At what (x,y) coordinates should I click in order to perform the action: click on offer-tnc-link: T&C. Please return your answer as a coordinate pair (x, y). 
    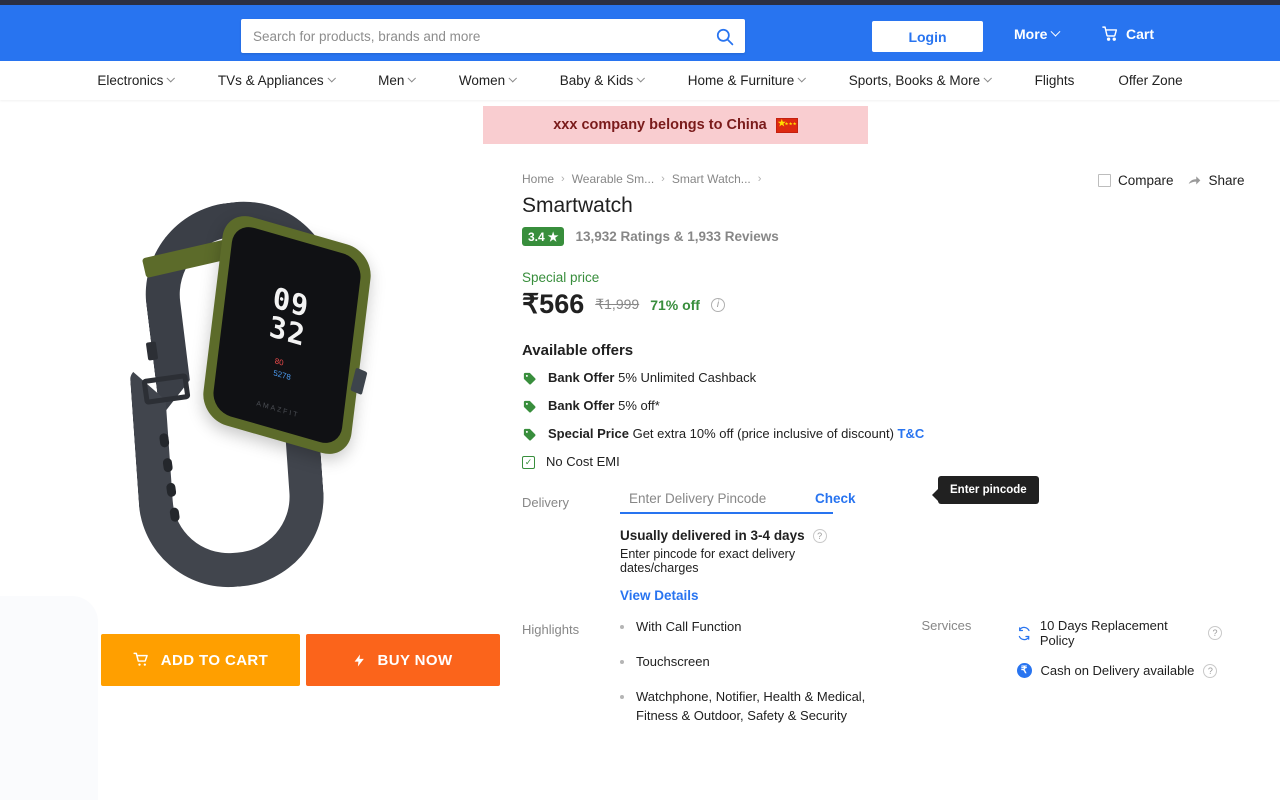
    Looking at the image, I should click on (911, 433).